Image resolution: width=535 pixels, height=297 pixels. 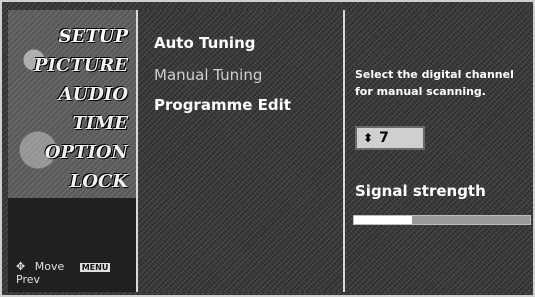 What do you see at coordinates (383, 220) in the screenshot?
I see `signal-strength-fill` at bounding box center [383, 220].